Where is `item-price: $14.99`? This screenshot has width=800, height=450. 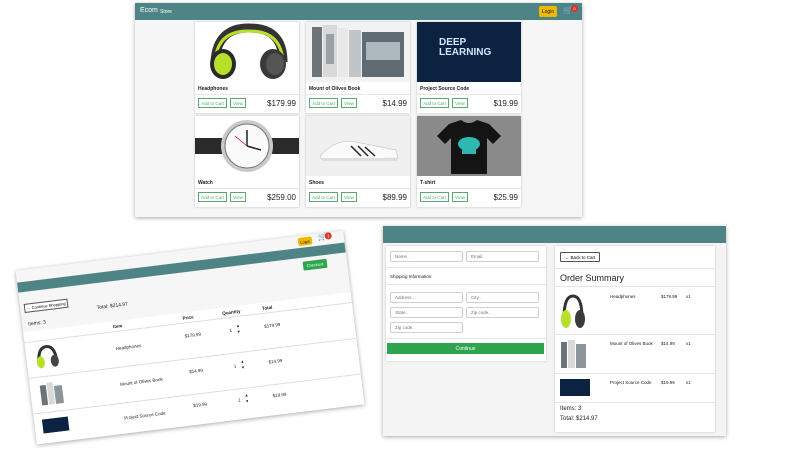 item-price: $14.99 is located at coordinates (196, 371).